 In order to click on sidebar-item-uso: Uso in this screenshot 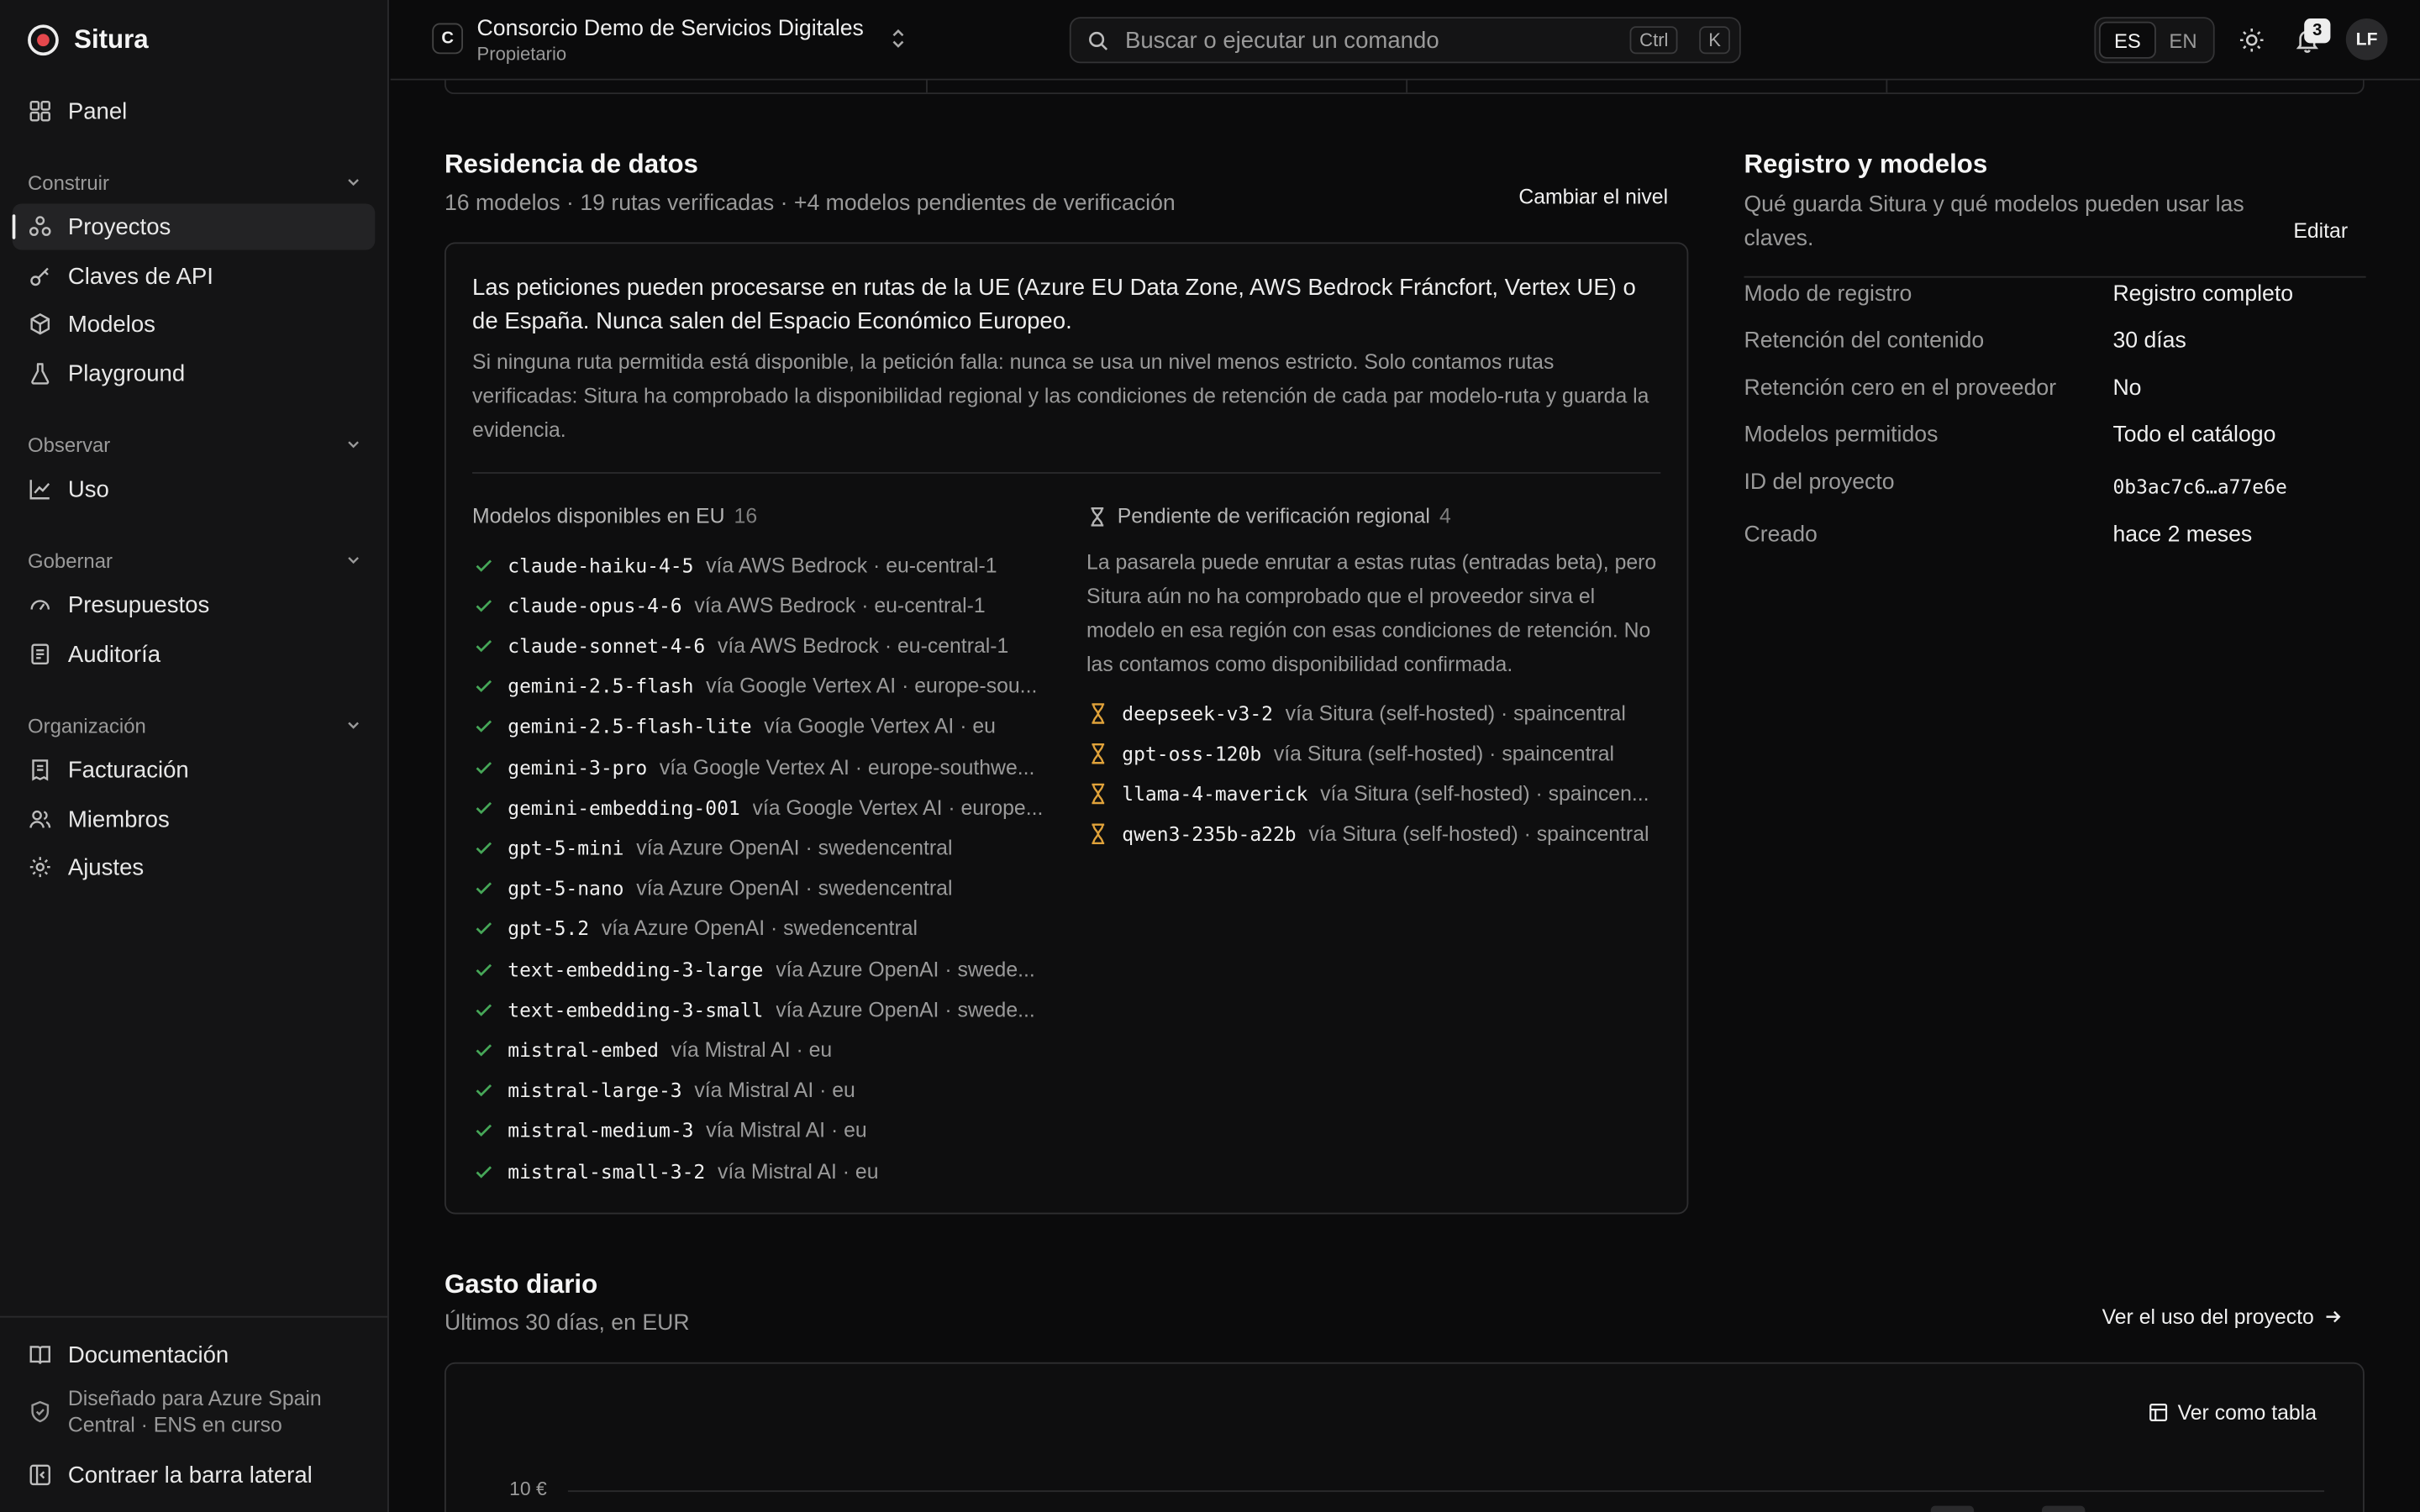, I will do `click(195, 489)`.